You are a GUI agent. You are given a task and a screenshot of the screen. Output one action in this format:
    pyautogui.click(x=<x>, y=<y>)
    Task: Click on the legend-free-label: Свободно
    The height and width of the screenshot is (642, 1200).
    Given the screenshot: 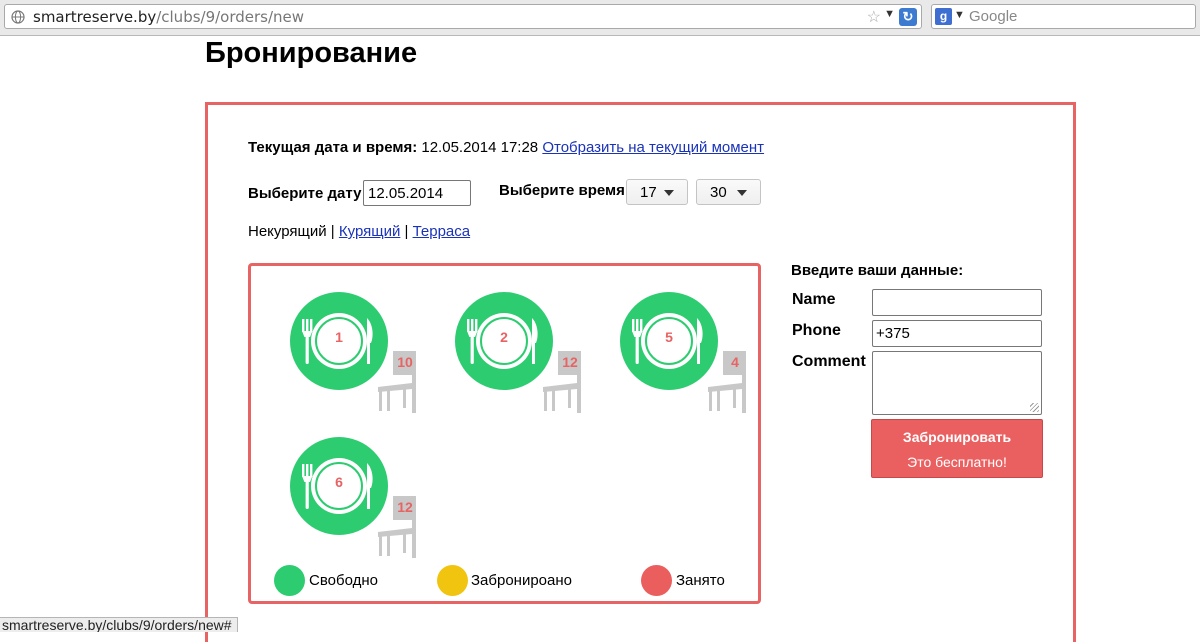 What is the action you would take?
    pyautogui.click(x=343, y=580)
    